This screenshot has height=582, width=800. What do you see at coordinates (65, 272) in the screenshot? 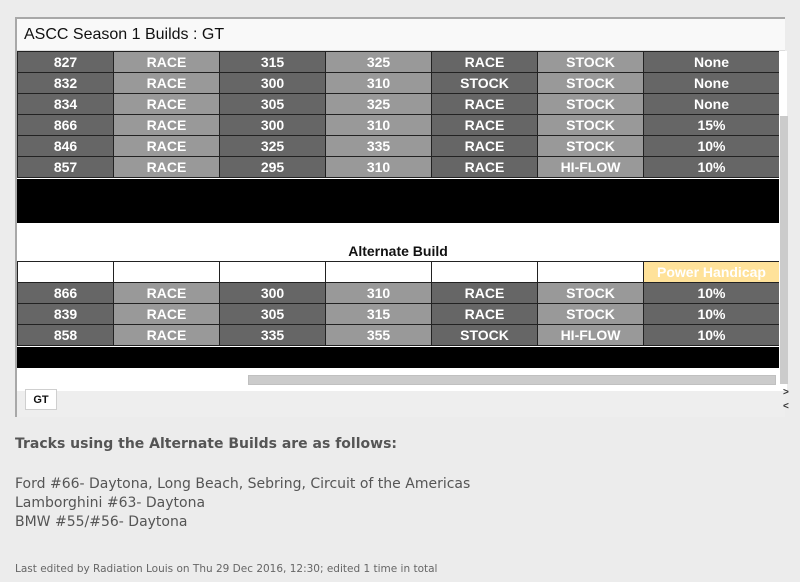
I see `column-header: PI` at bounding box center [65, 272].